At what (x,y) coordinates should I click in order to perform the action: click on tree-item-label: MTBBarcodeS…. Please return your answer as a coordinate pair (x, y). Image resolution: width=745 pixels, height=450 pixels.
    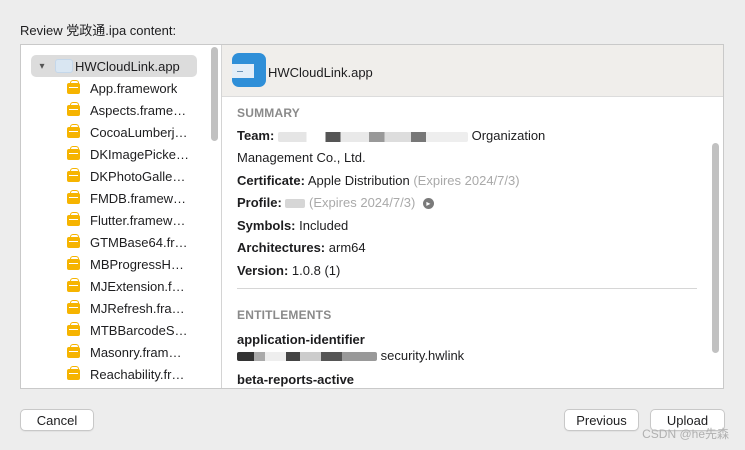
    Looking at the image, I should click on (139, 330).